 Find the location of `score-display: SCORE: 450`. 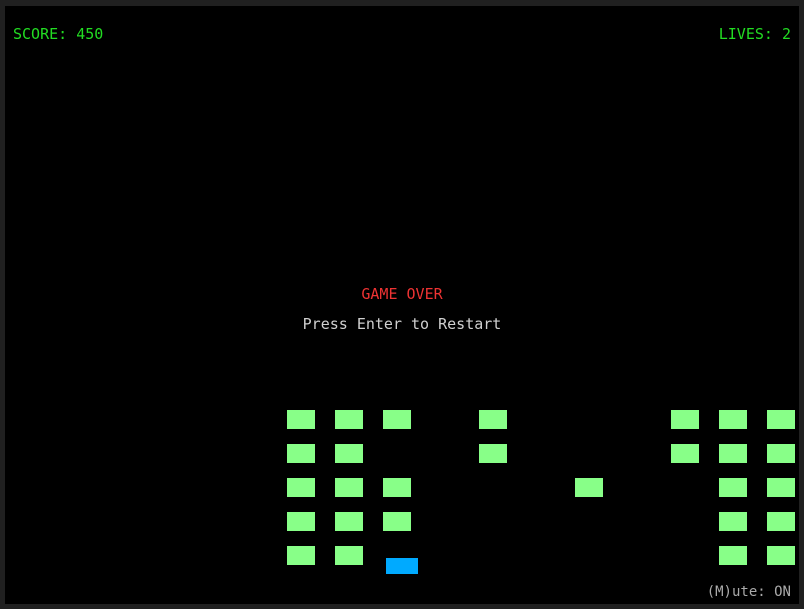

score-display: SCORE: 450 is located at coordinates (58, 34).